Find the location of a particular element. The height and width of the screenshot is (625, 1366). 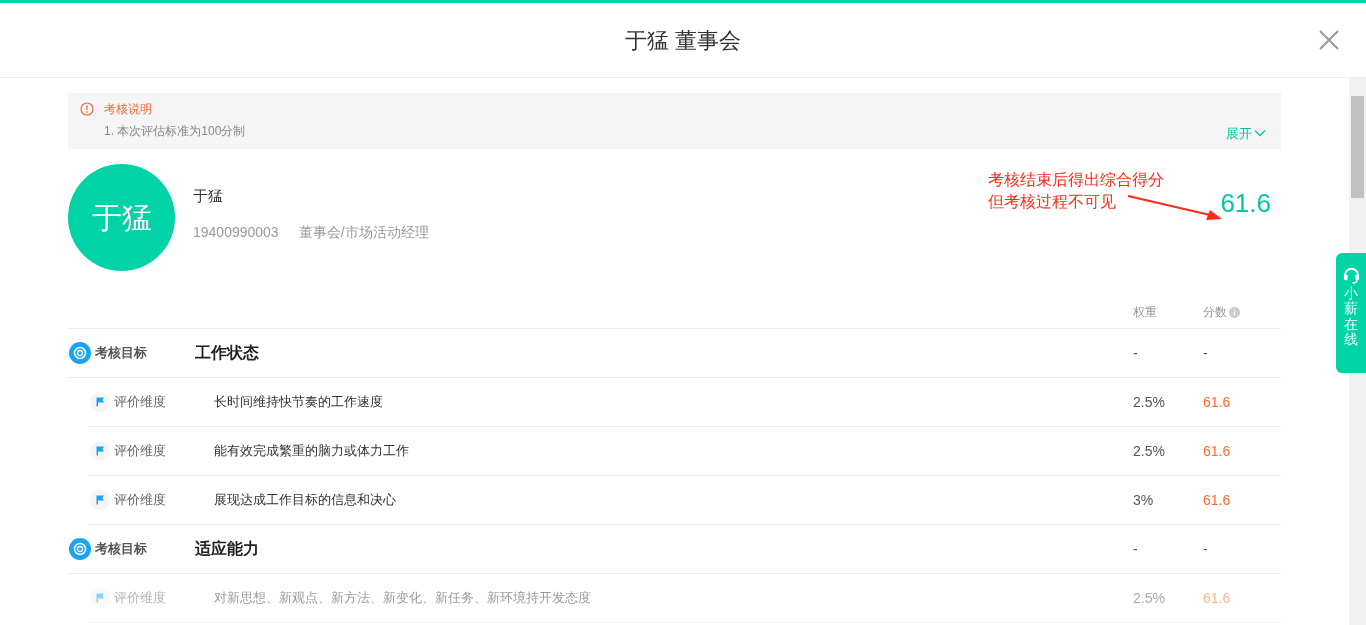

notice-title: 考核说明 is located at coordinates (128, 109).